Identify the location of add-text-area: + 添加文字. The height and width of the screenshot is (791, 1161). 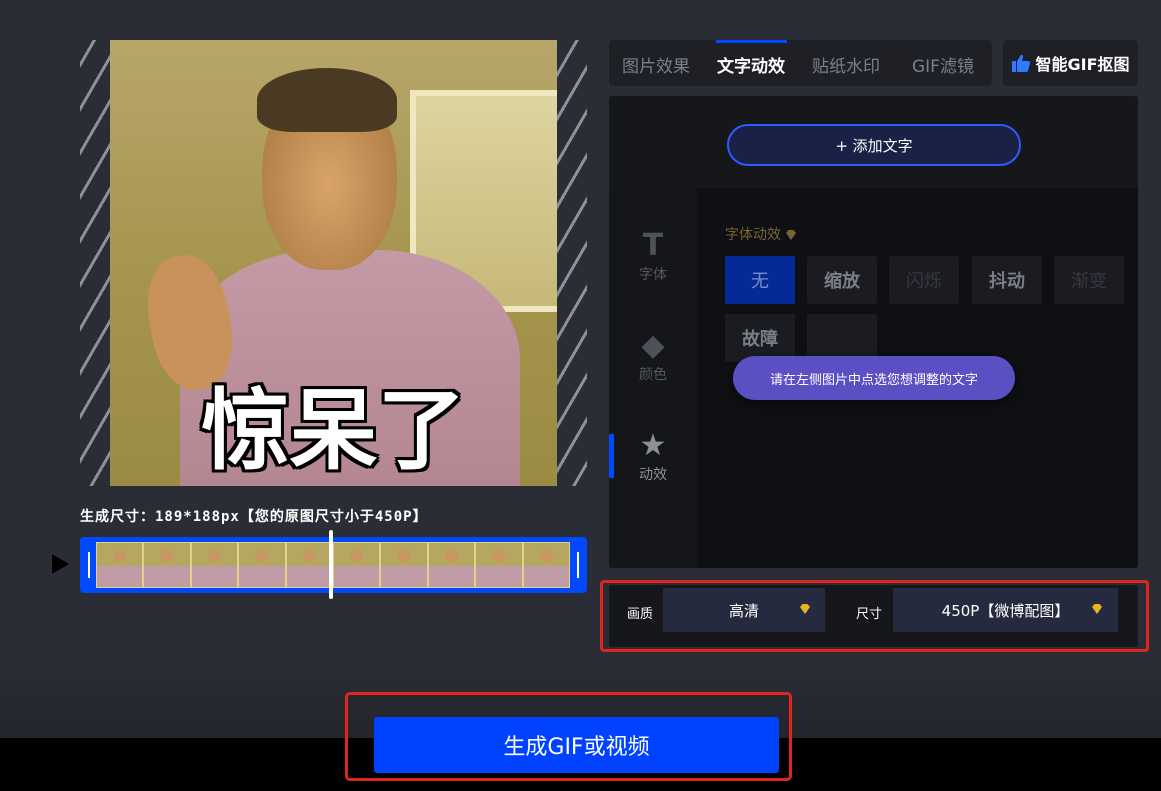
(873, 142).